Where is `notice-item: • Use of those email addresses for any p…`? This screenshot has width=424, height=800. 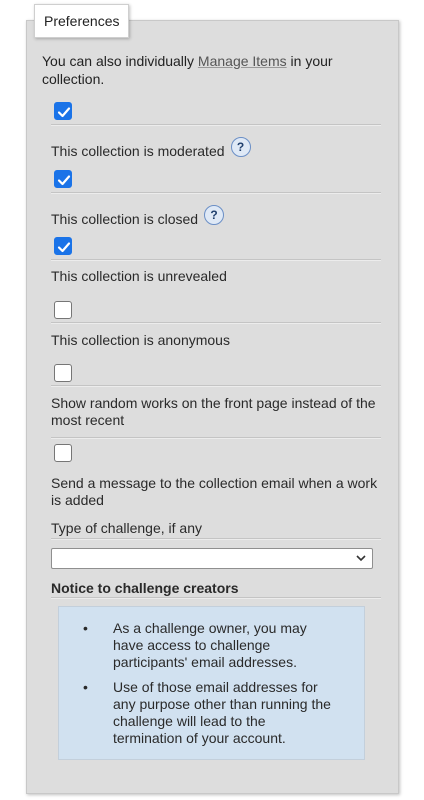 notice-item: • Use of those email addresses for any p… is located at coordinates (210, 713).